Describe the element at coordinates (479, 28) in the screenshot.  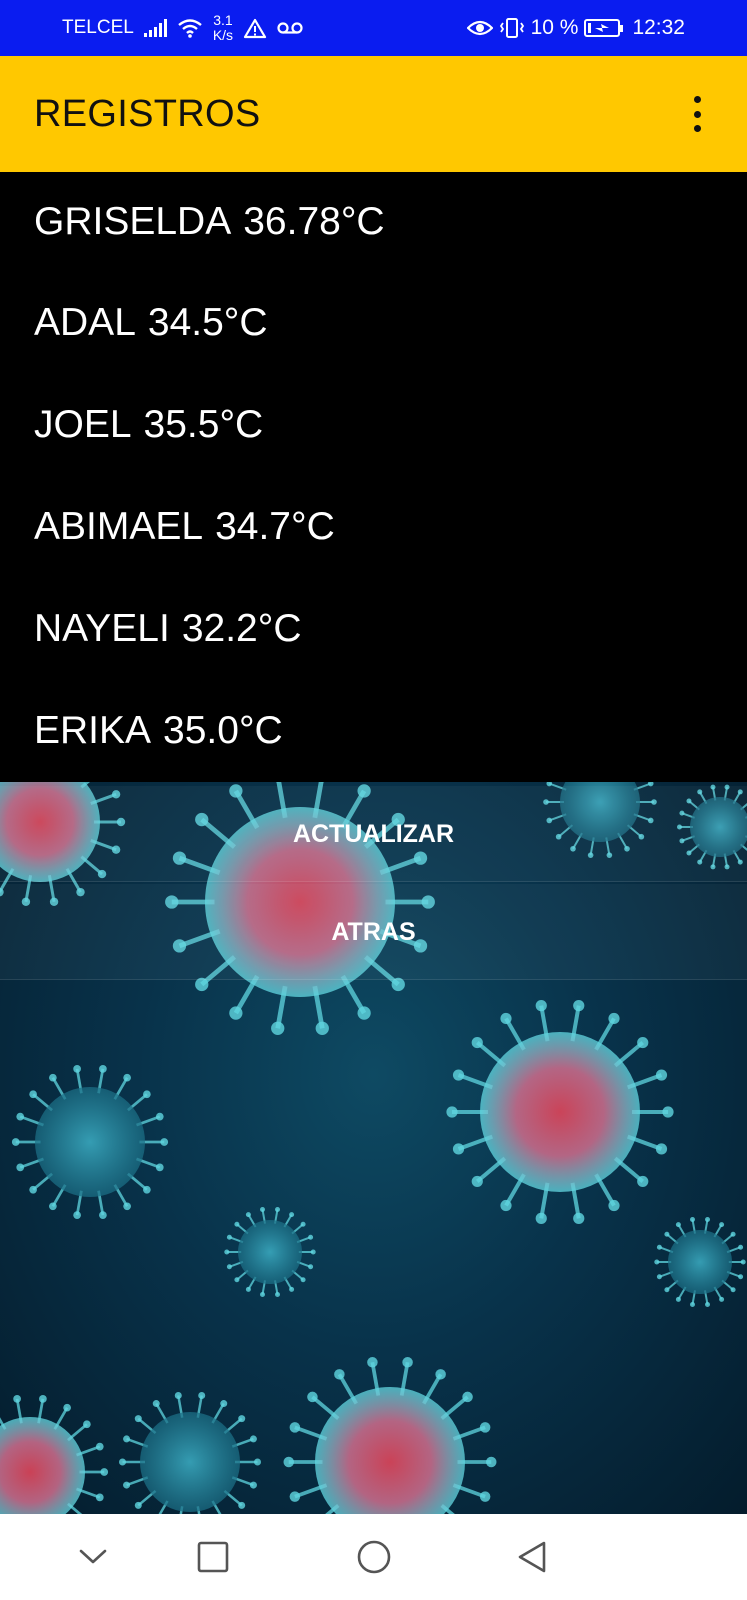
I see `eye-icon` at that location.